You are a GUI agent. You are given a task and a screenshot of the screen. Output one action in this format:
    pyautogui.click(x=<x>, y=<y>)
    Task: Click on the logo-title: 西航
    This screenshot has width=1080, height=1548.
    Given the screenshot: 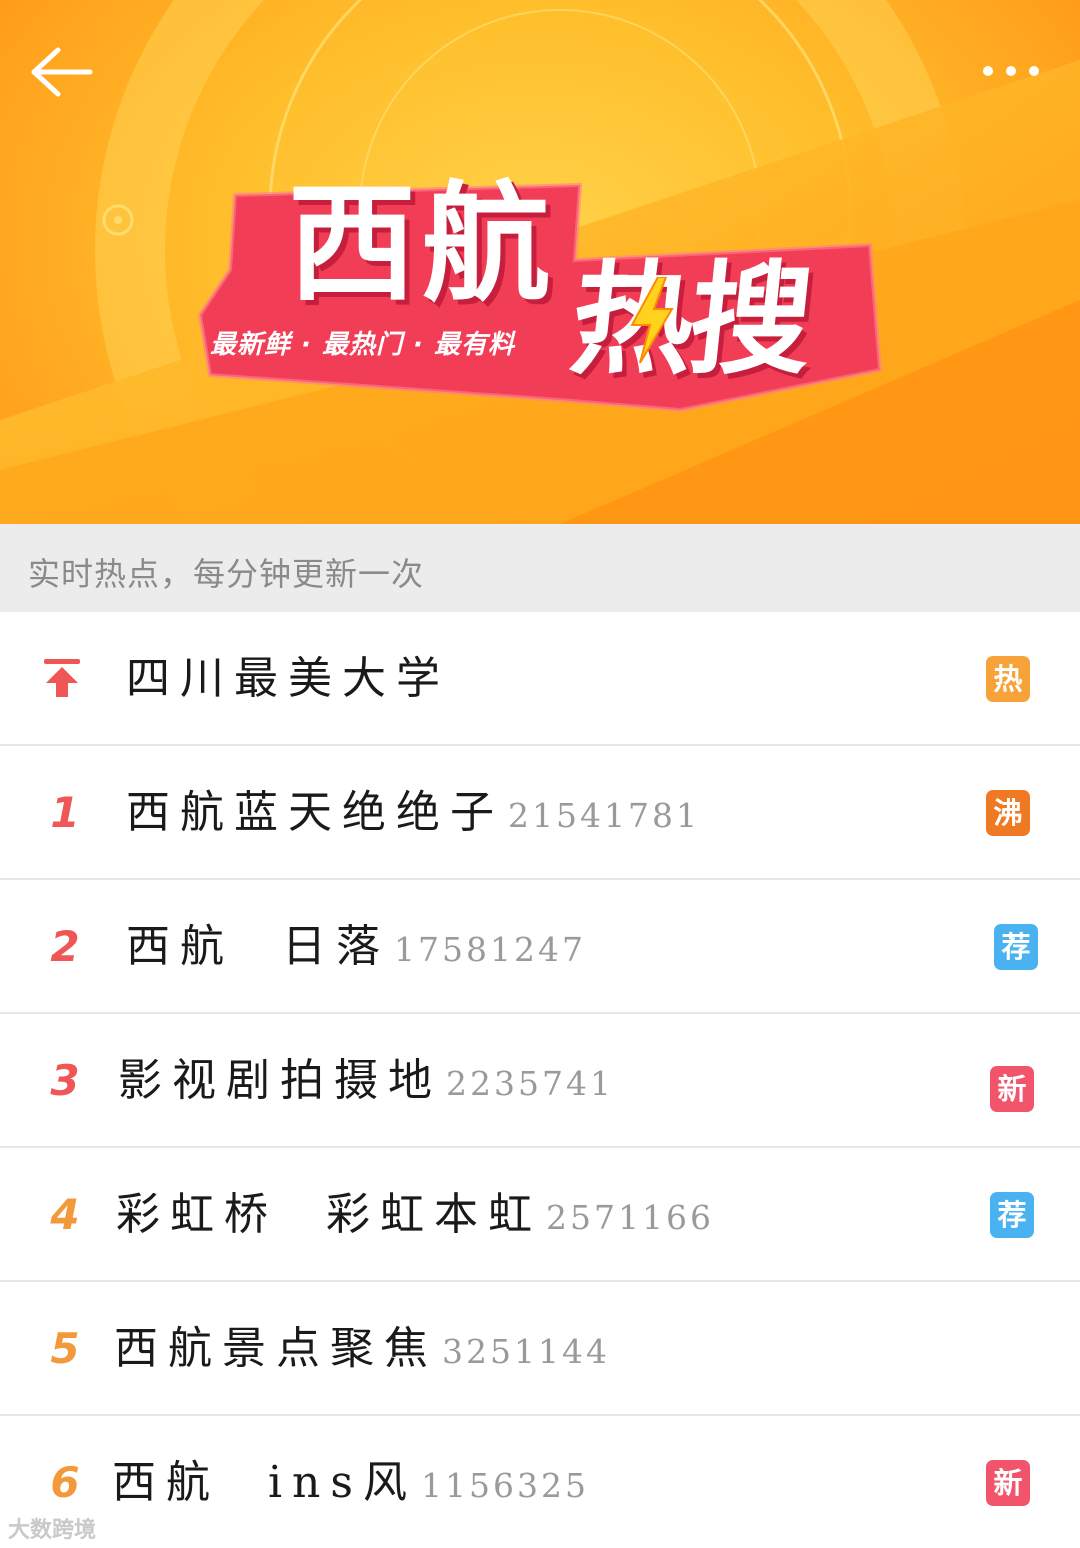 What is the action you would take?
    pyautogui.click(x=422, y=244)
    